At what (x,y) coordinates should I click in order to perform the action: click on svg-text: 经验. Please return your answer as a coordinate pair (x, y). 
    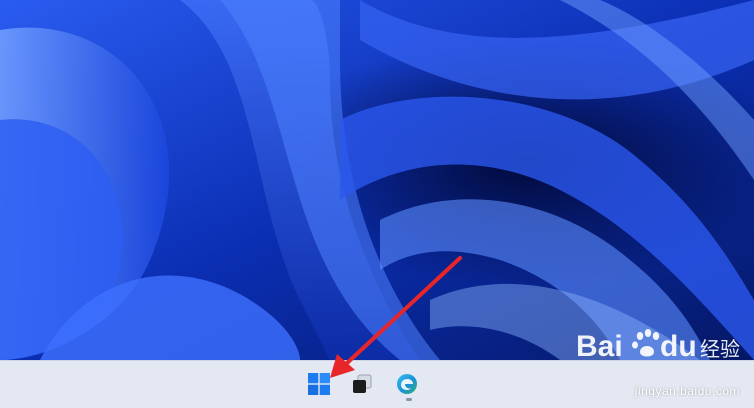
    Looking at the image, I should click on (720, 349).